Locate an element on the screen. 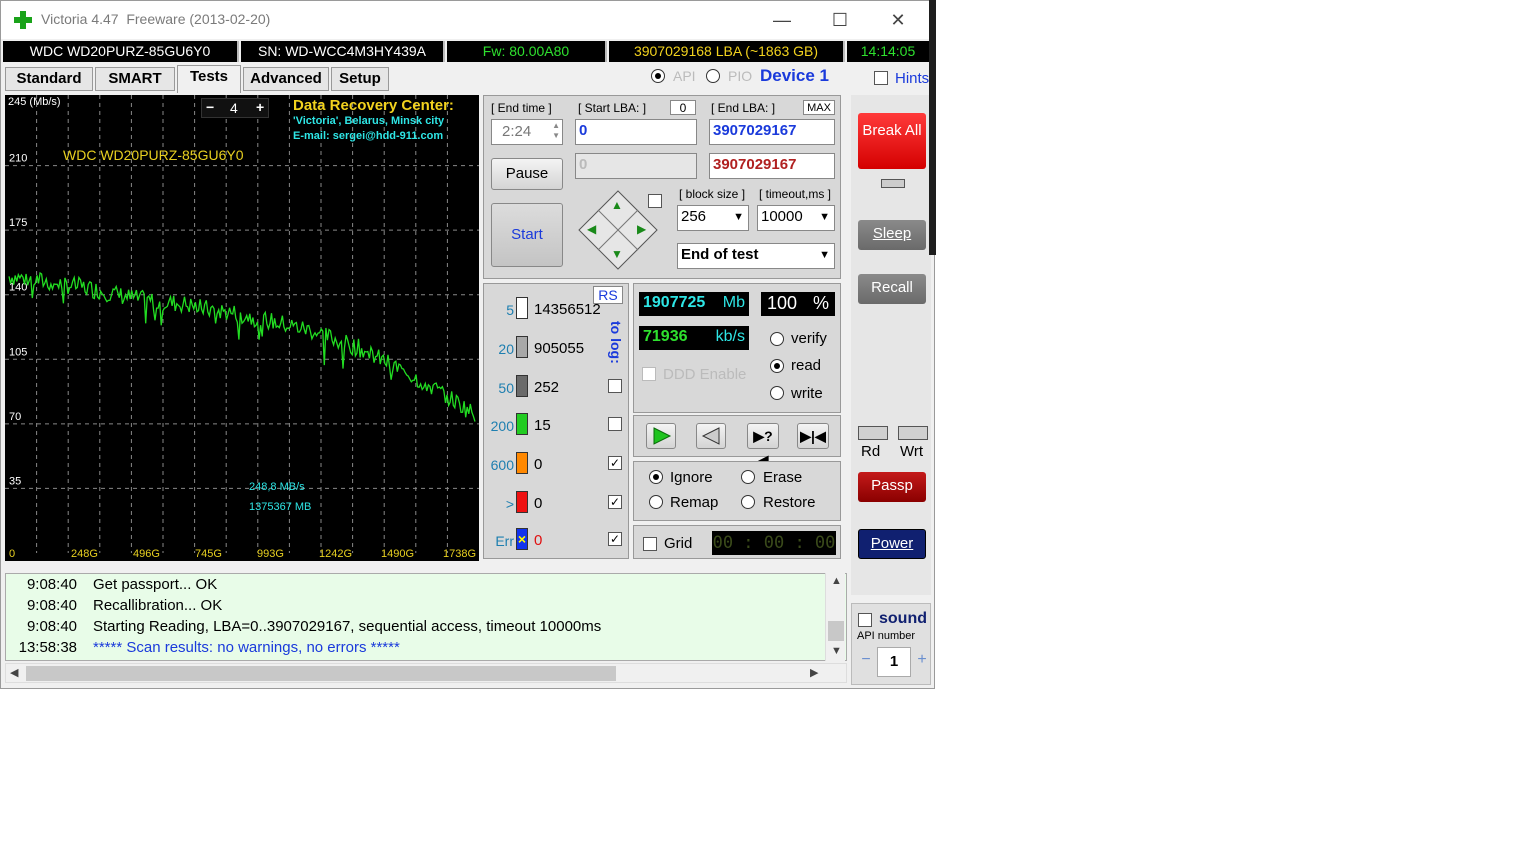 The width and height of the screenshot is (1536, 864). pause-button: Pause is located at coordinates (527, 174).